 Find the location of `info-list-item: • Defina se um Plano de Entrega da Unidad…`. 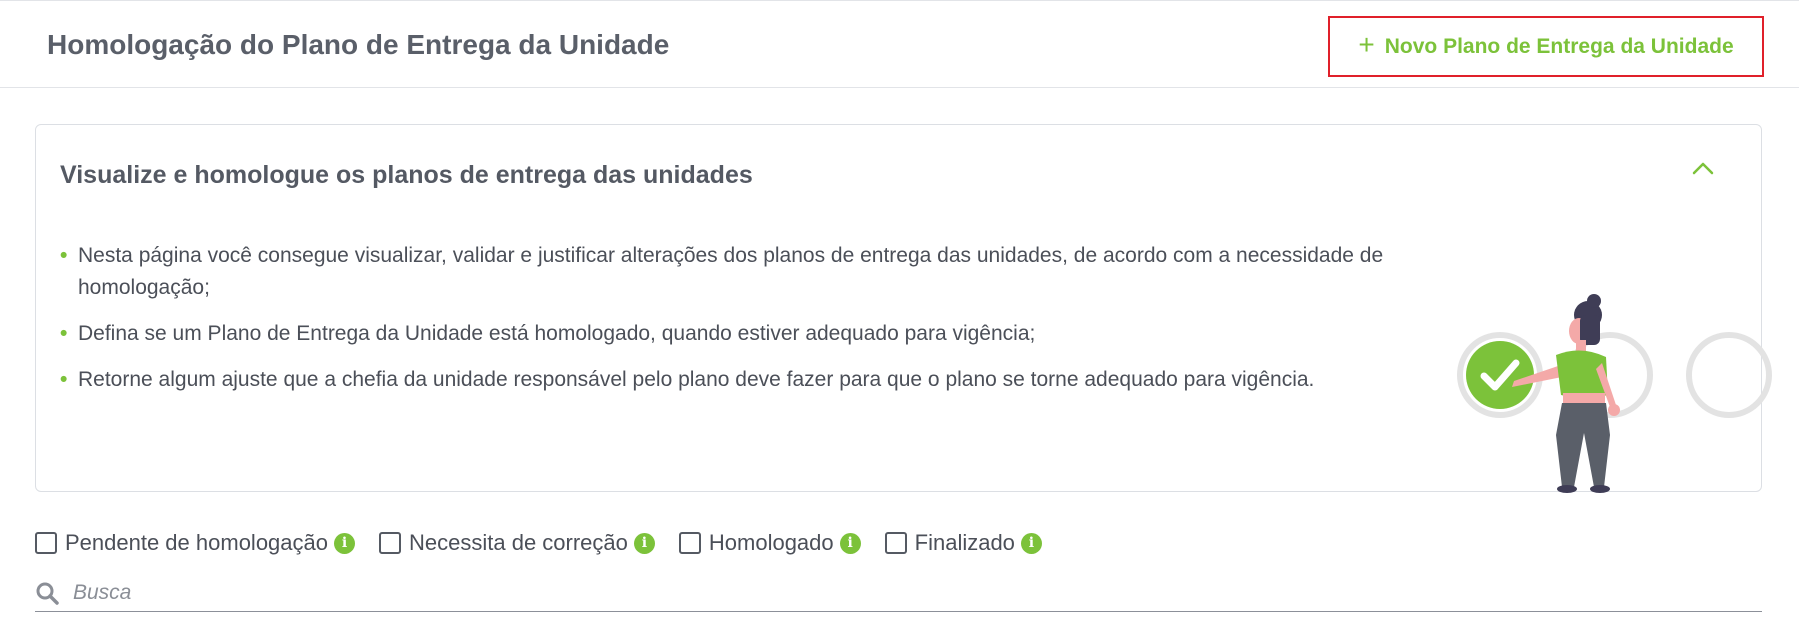

info-list-item: • Defina se um Plano de Entrega da Unidad… is located at coordinates (548, 333).